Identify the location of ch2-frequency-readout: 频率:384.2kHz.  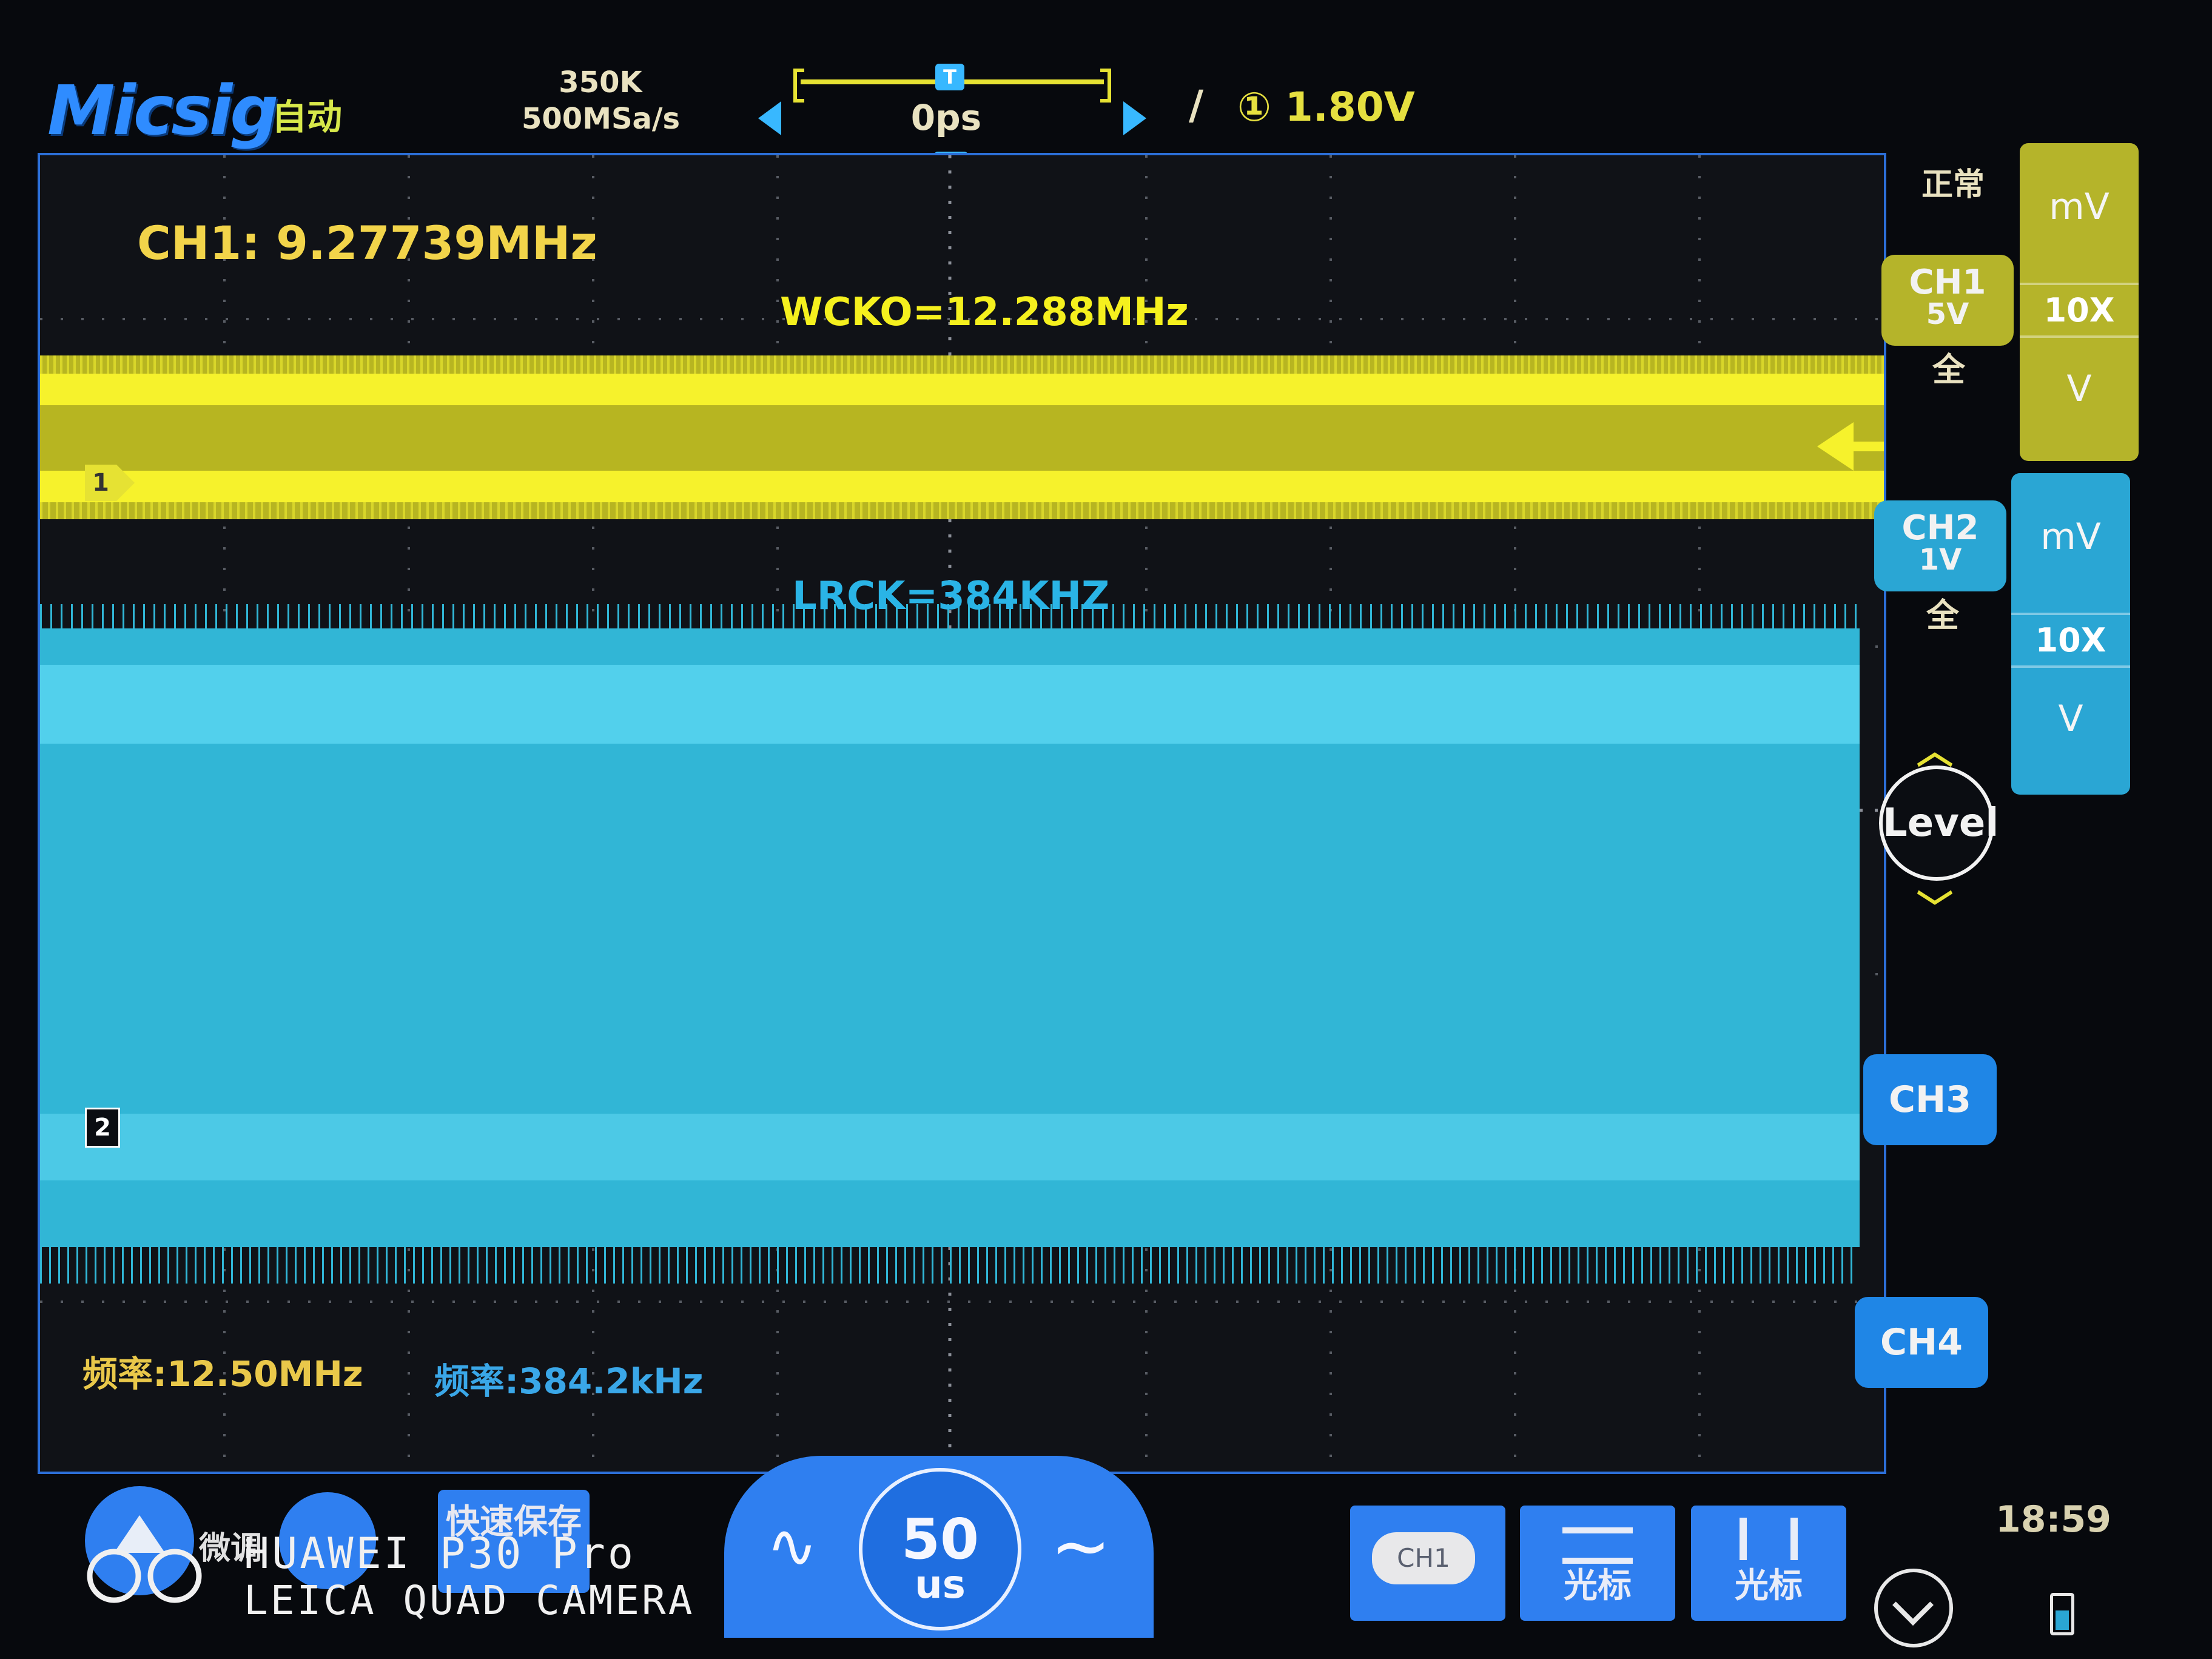
(569, 1381).